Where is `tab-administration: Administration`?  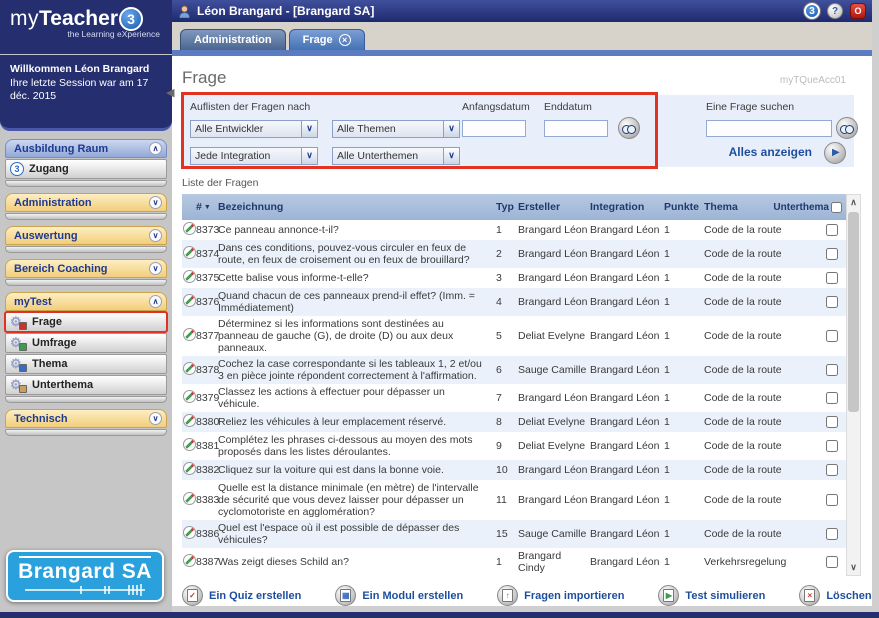 tab-administration: Administration is located at coordinates (233, 39).